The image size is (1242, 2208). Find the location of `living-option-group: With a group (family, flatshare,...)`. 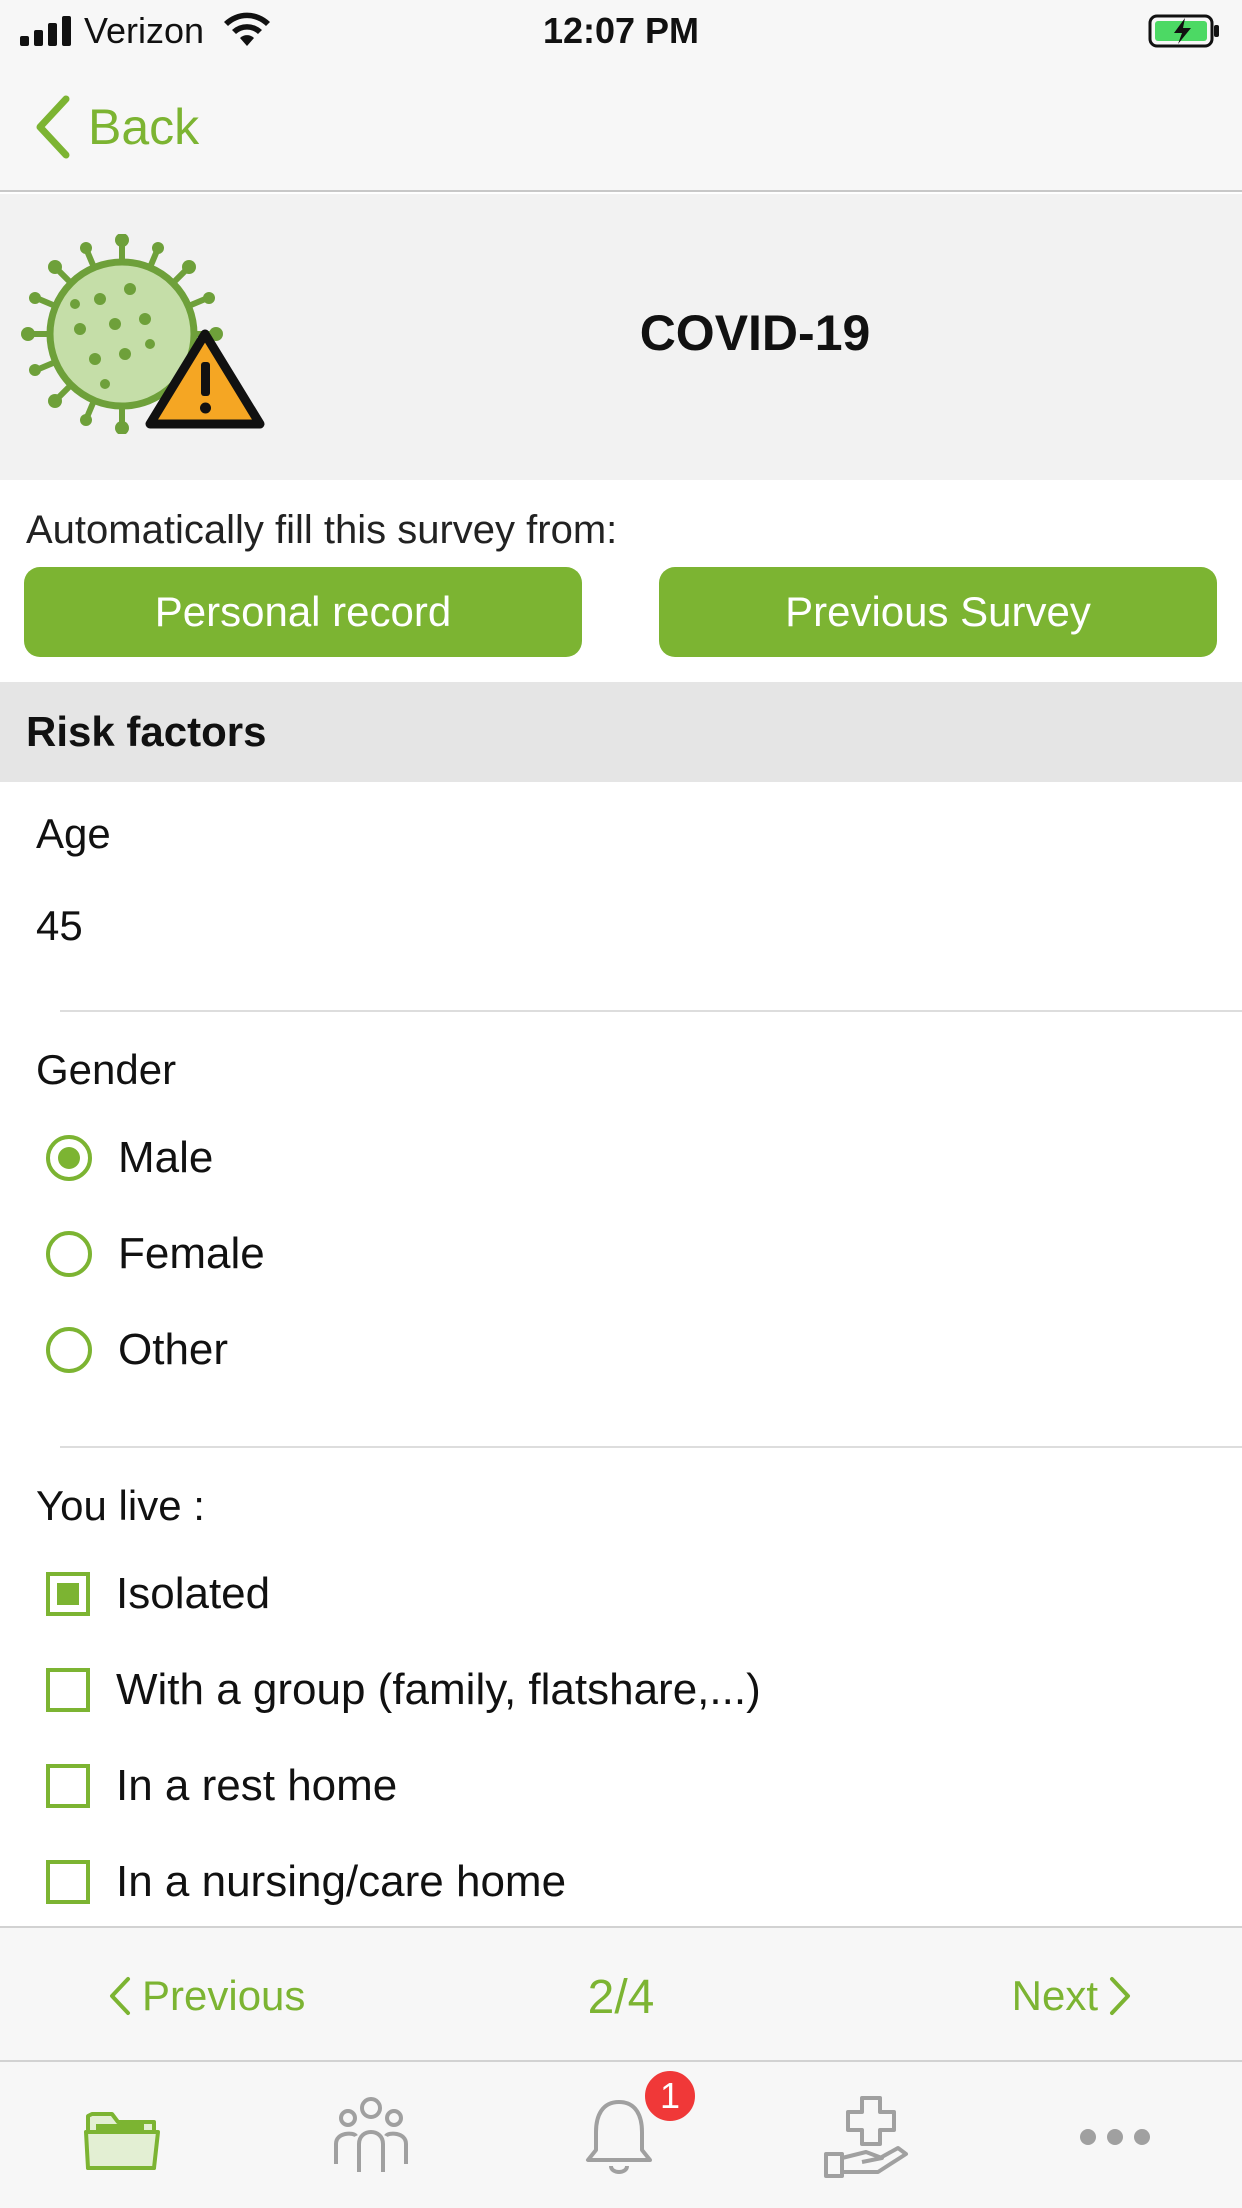

living-option-group: With a group (family, flatshare,...) is located at coordinates (403, 1690).